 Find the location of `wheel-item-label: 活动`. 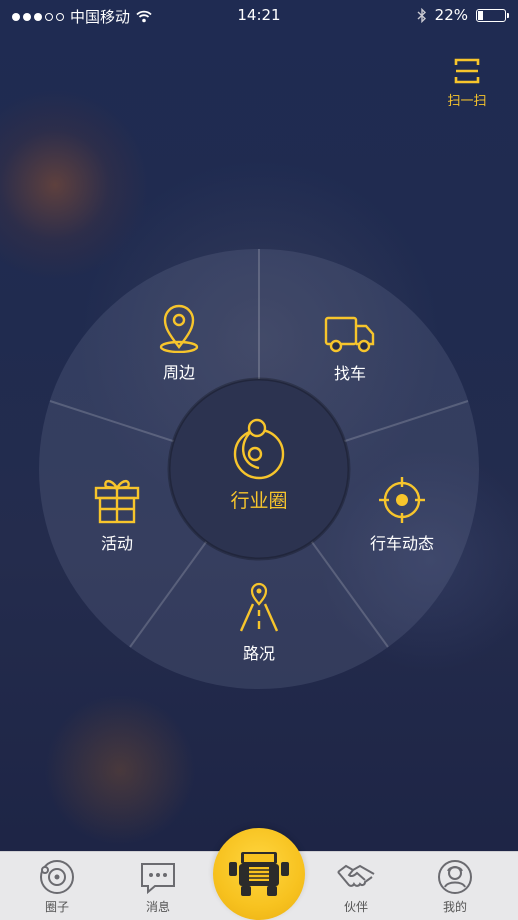

wheel-item-label: 活动 is located at coordinates (116, 543).